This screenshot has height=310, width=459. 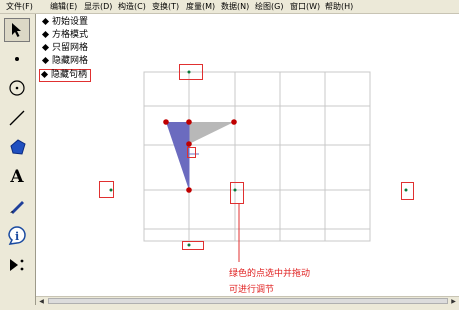 I want to click on menu-help: 帮助(H), so click(x=339, y=6).